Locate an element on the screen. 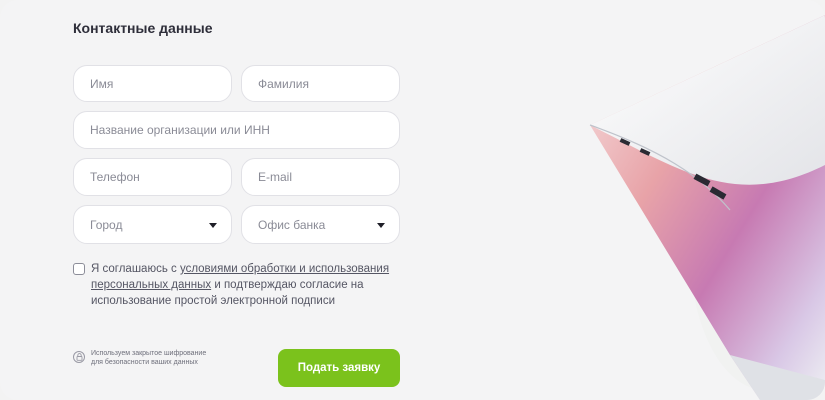 The width and height of the screenshot is (825, 400). email-input is located at coordinates (328, 177).